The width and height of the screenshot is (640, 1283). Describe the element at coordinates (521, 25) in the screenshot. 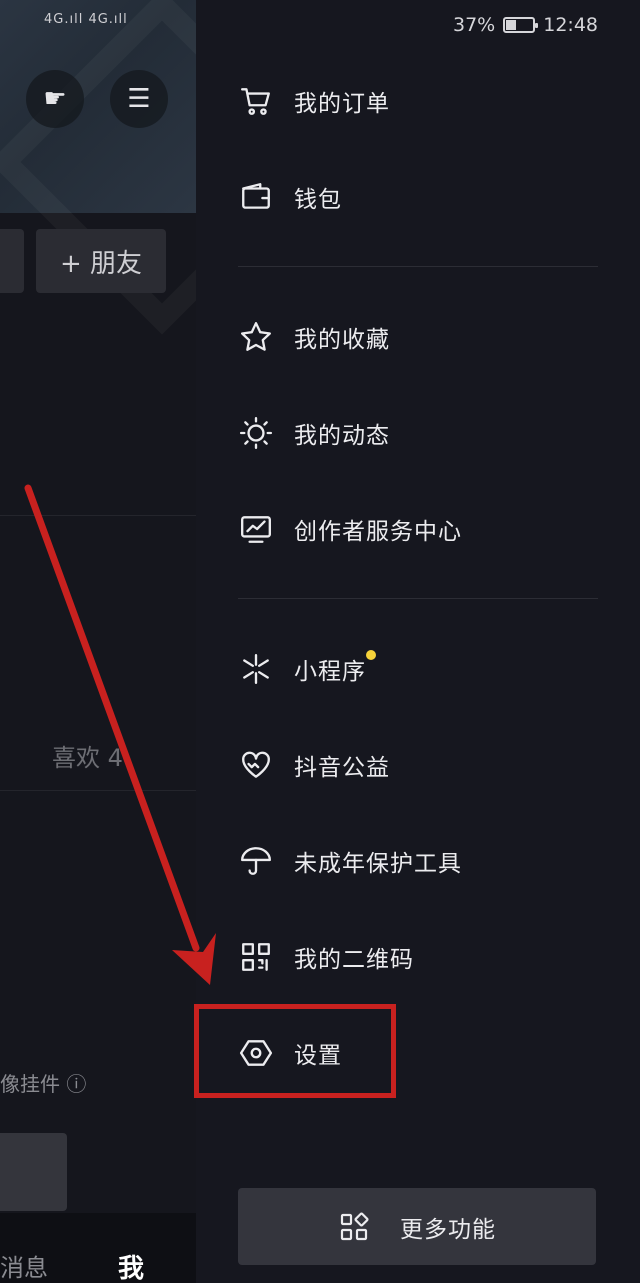

I see `battery-icon` at that location.